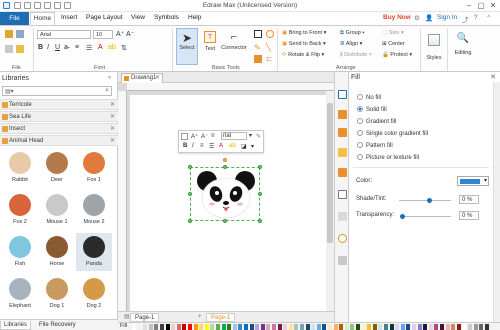  Describe the element at coordinates (425, 200) in the screenshot. I see `shade-tint-slider` at that location.